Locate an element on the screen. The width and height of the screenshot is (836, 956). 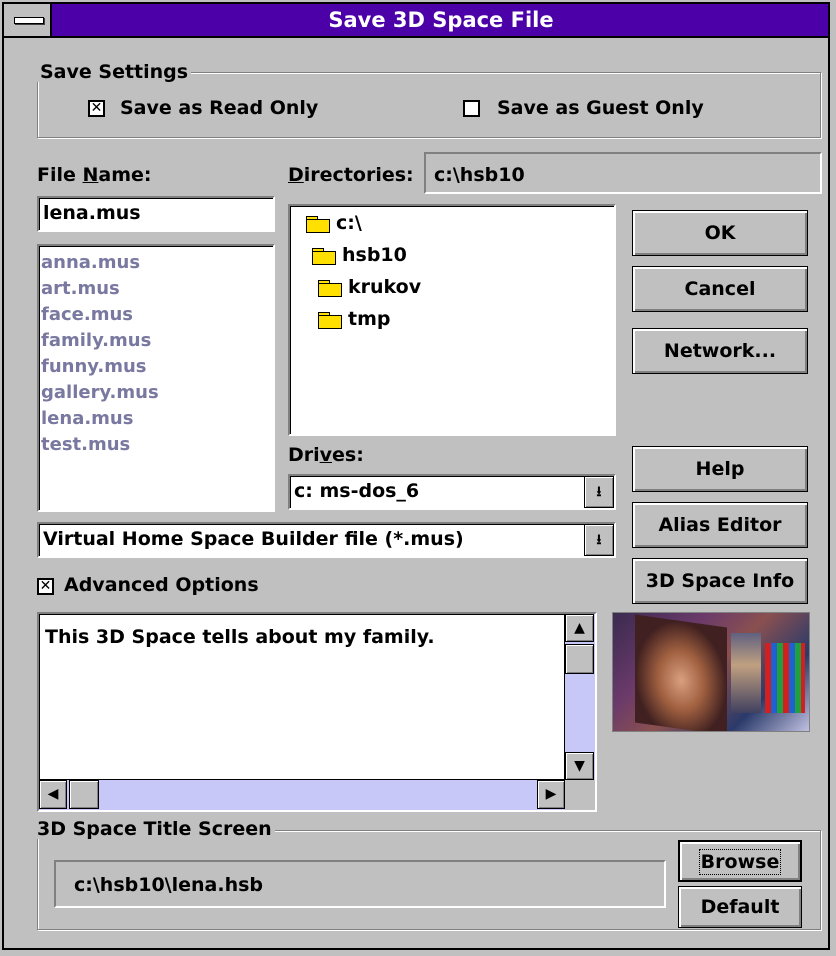
title-screen-label: 3D Space Title Screen is located at coordinates (154, 829).